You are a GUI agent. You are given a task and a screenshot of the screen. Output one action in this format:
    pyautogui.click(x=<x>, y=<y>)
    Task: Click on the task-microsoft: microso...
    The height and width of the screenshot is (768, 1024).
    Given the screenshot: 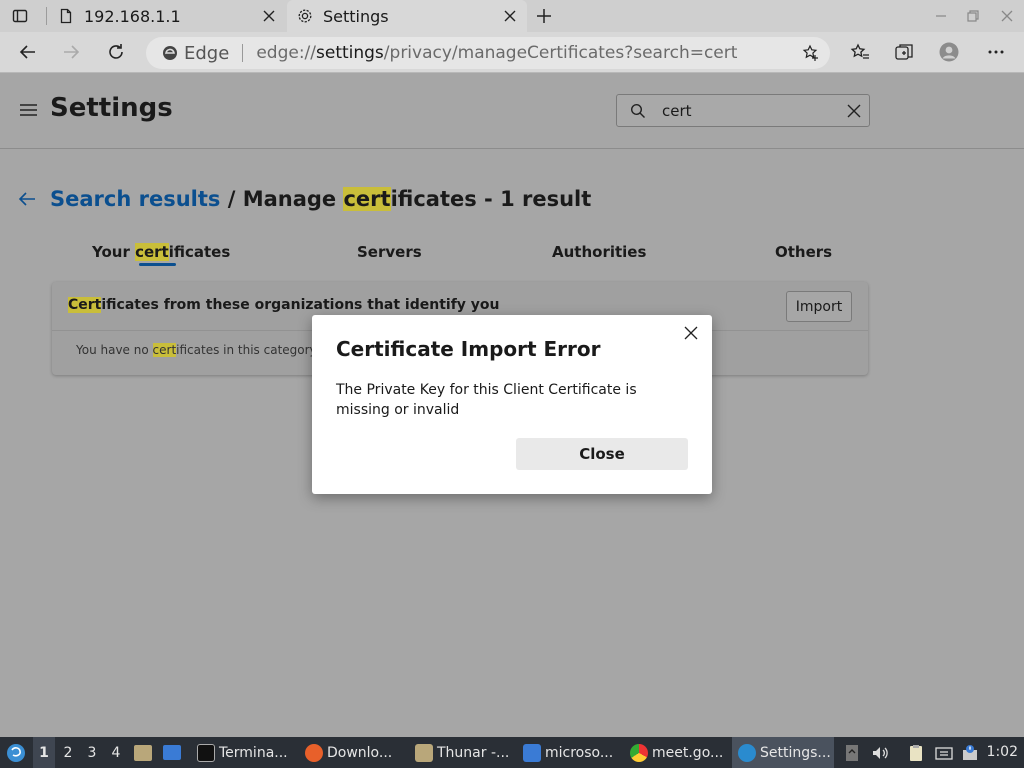 What is the action you would take?
    pyautogui.click(x=569, y=752)
    